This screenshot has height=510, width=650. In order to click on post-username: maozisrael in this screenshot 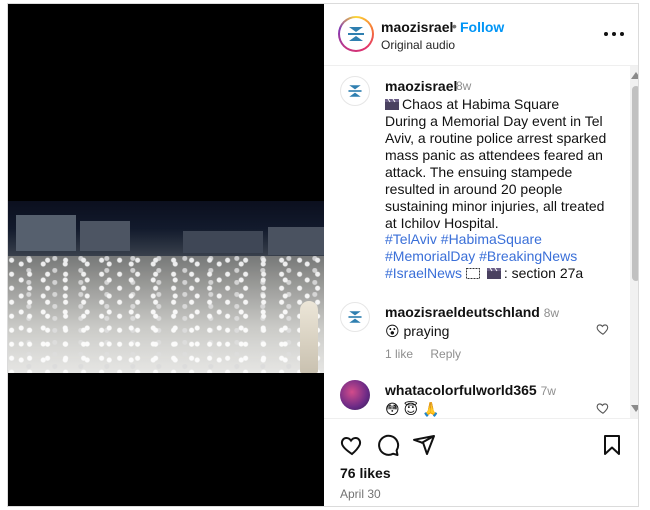, I will do `click(417, 27)`.